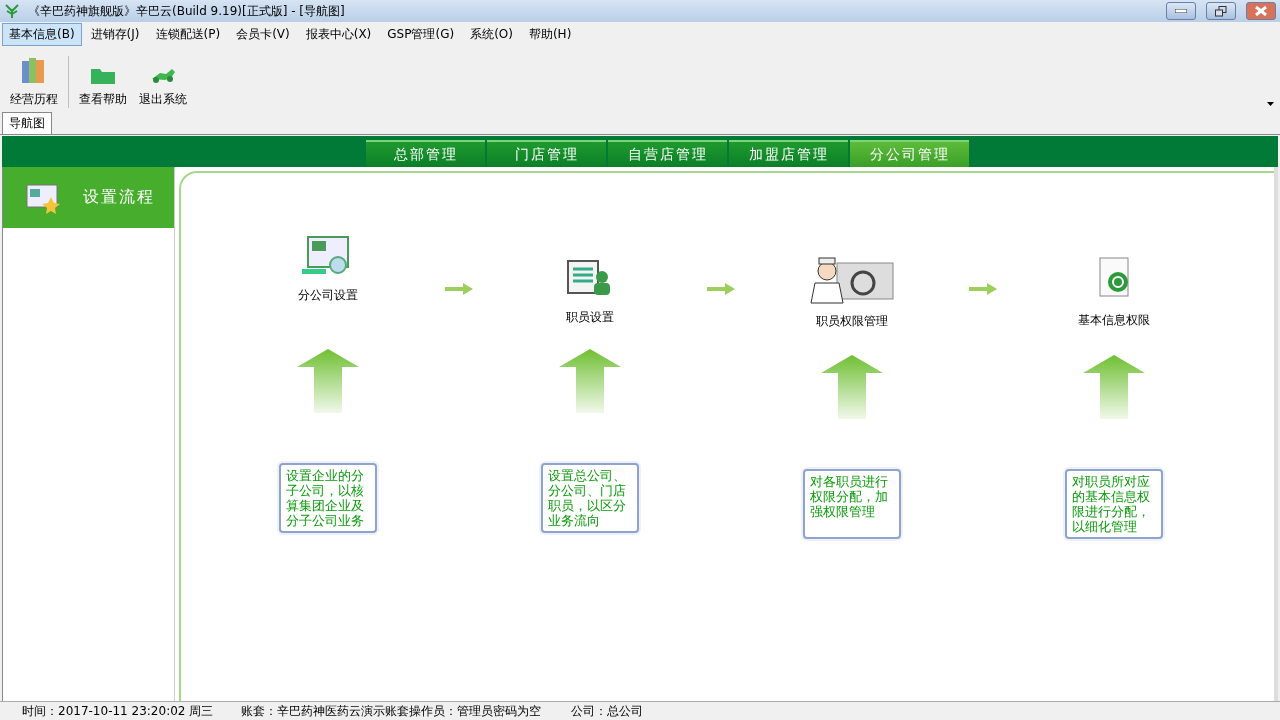  Describe the element at coordinates (546, 153) in the screenshot. I see `section-tab: 门店管理` at that location.